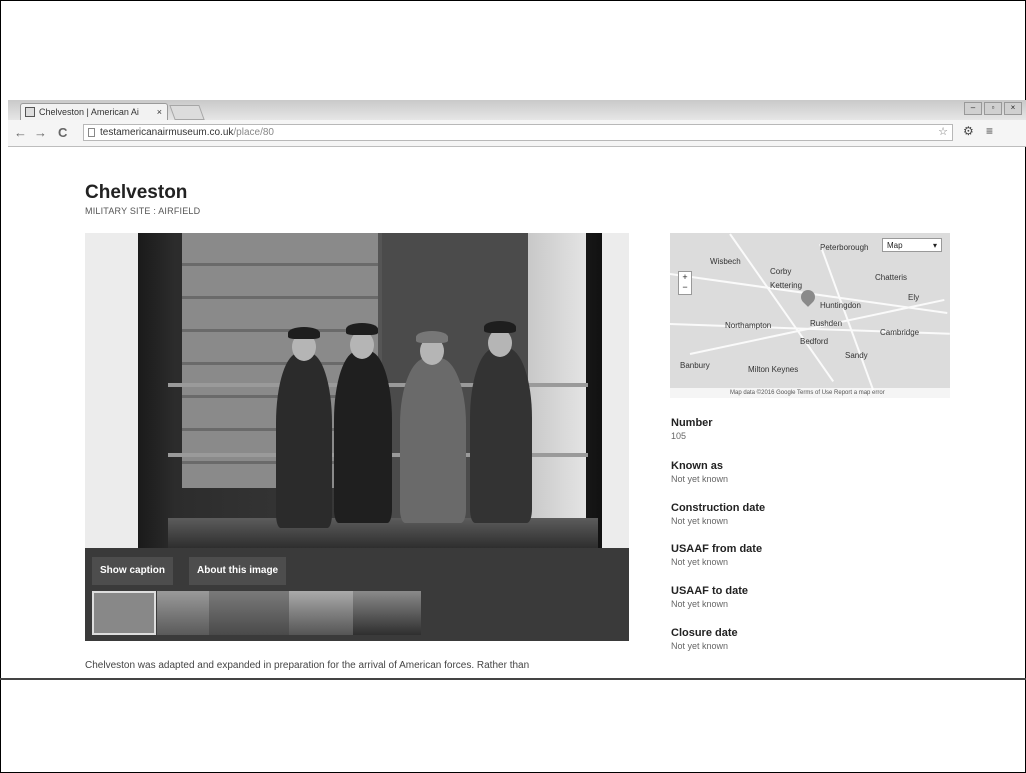 Image resolution: width=1026 pixels, height=773 pixels. Describe the element at coordinates (943, 132) in the screenshot. I see `bookmark-star-icon: ☆` at that location.